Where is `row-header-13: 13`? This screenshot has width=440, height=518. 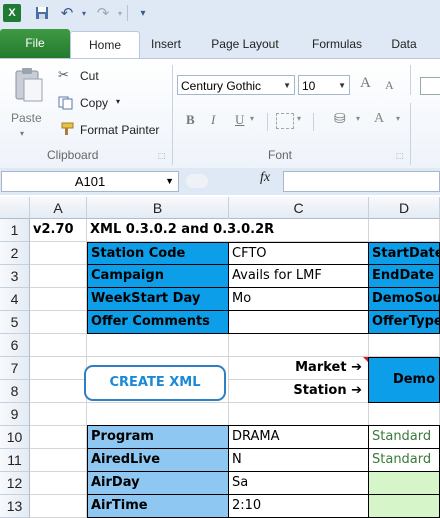
row-header-13: 13 is located at coordinates (15, 506).